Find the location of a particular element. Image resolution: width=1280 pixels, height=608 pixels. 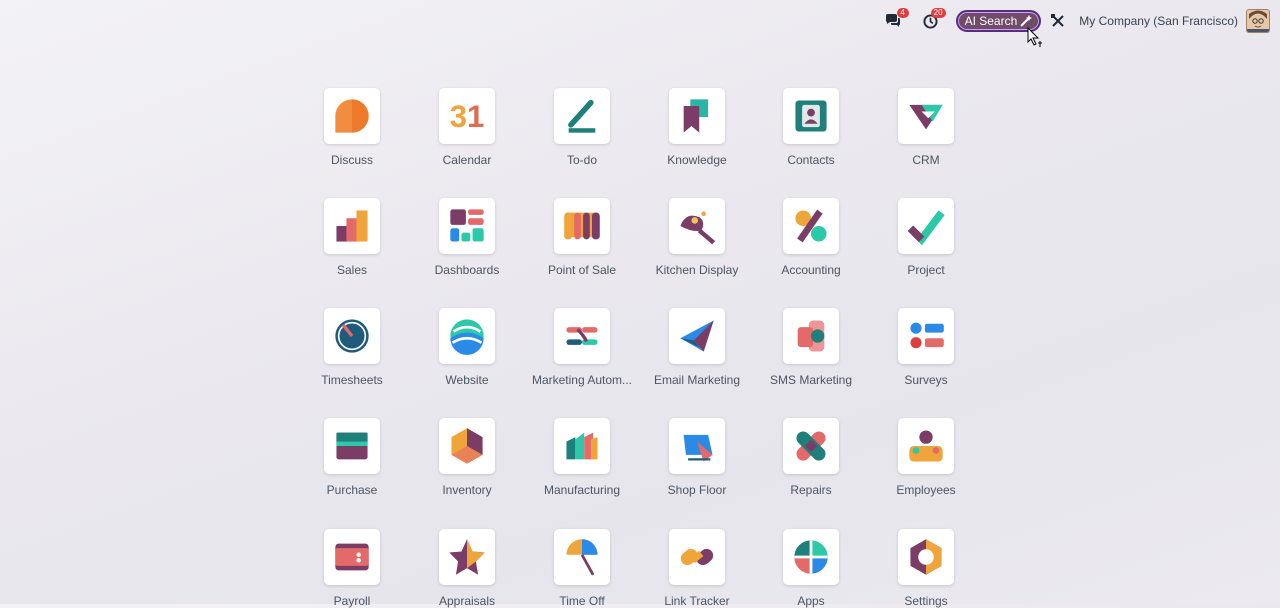

crm-icon is located at coordinates (926, 117).